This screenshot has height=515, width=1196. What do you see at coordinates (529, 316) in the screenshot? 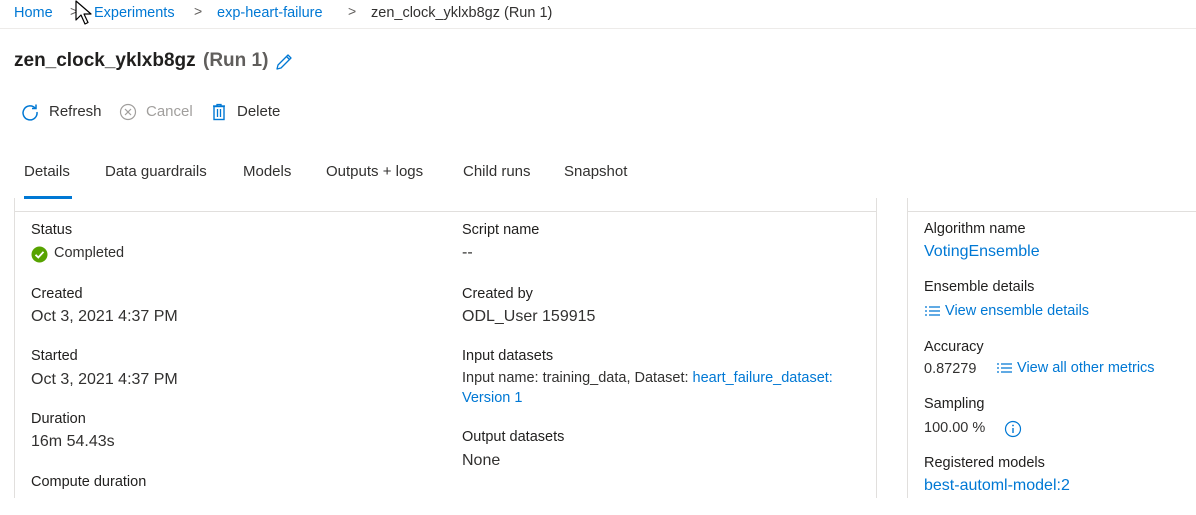
I see `created-by-value: ODL_User 159915` at bounding box center [529, 316].